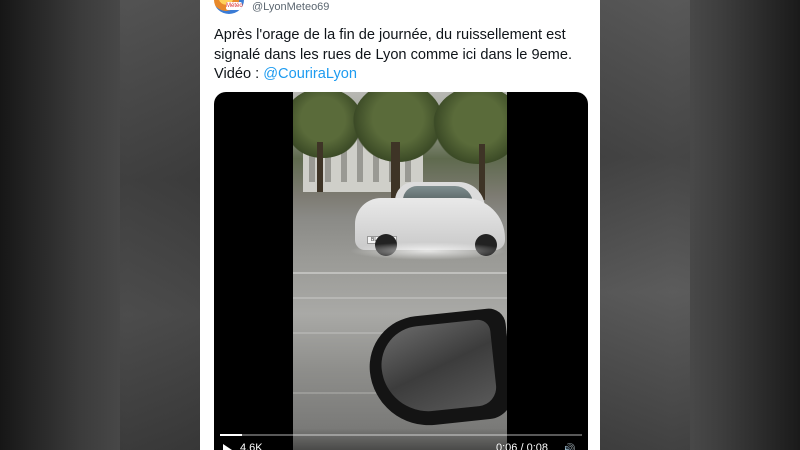  Describe the element at coordinates (310, 74) in the screenshot. I see `mention-link: @CouriraLyon` at that location.